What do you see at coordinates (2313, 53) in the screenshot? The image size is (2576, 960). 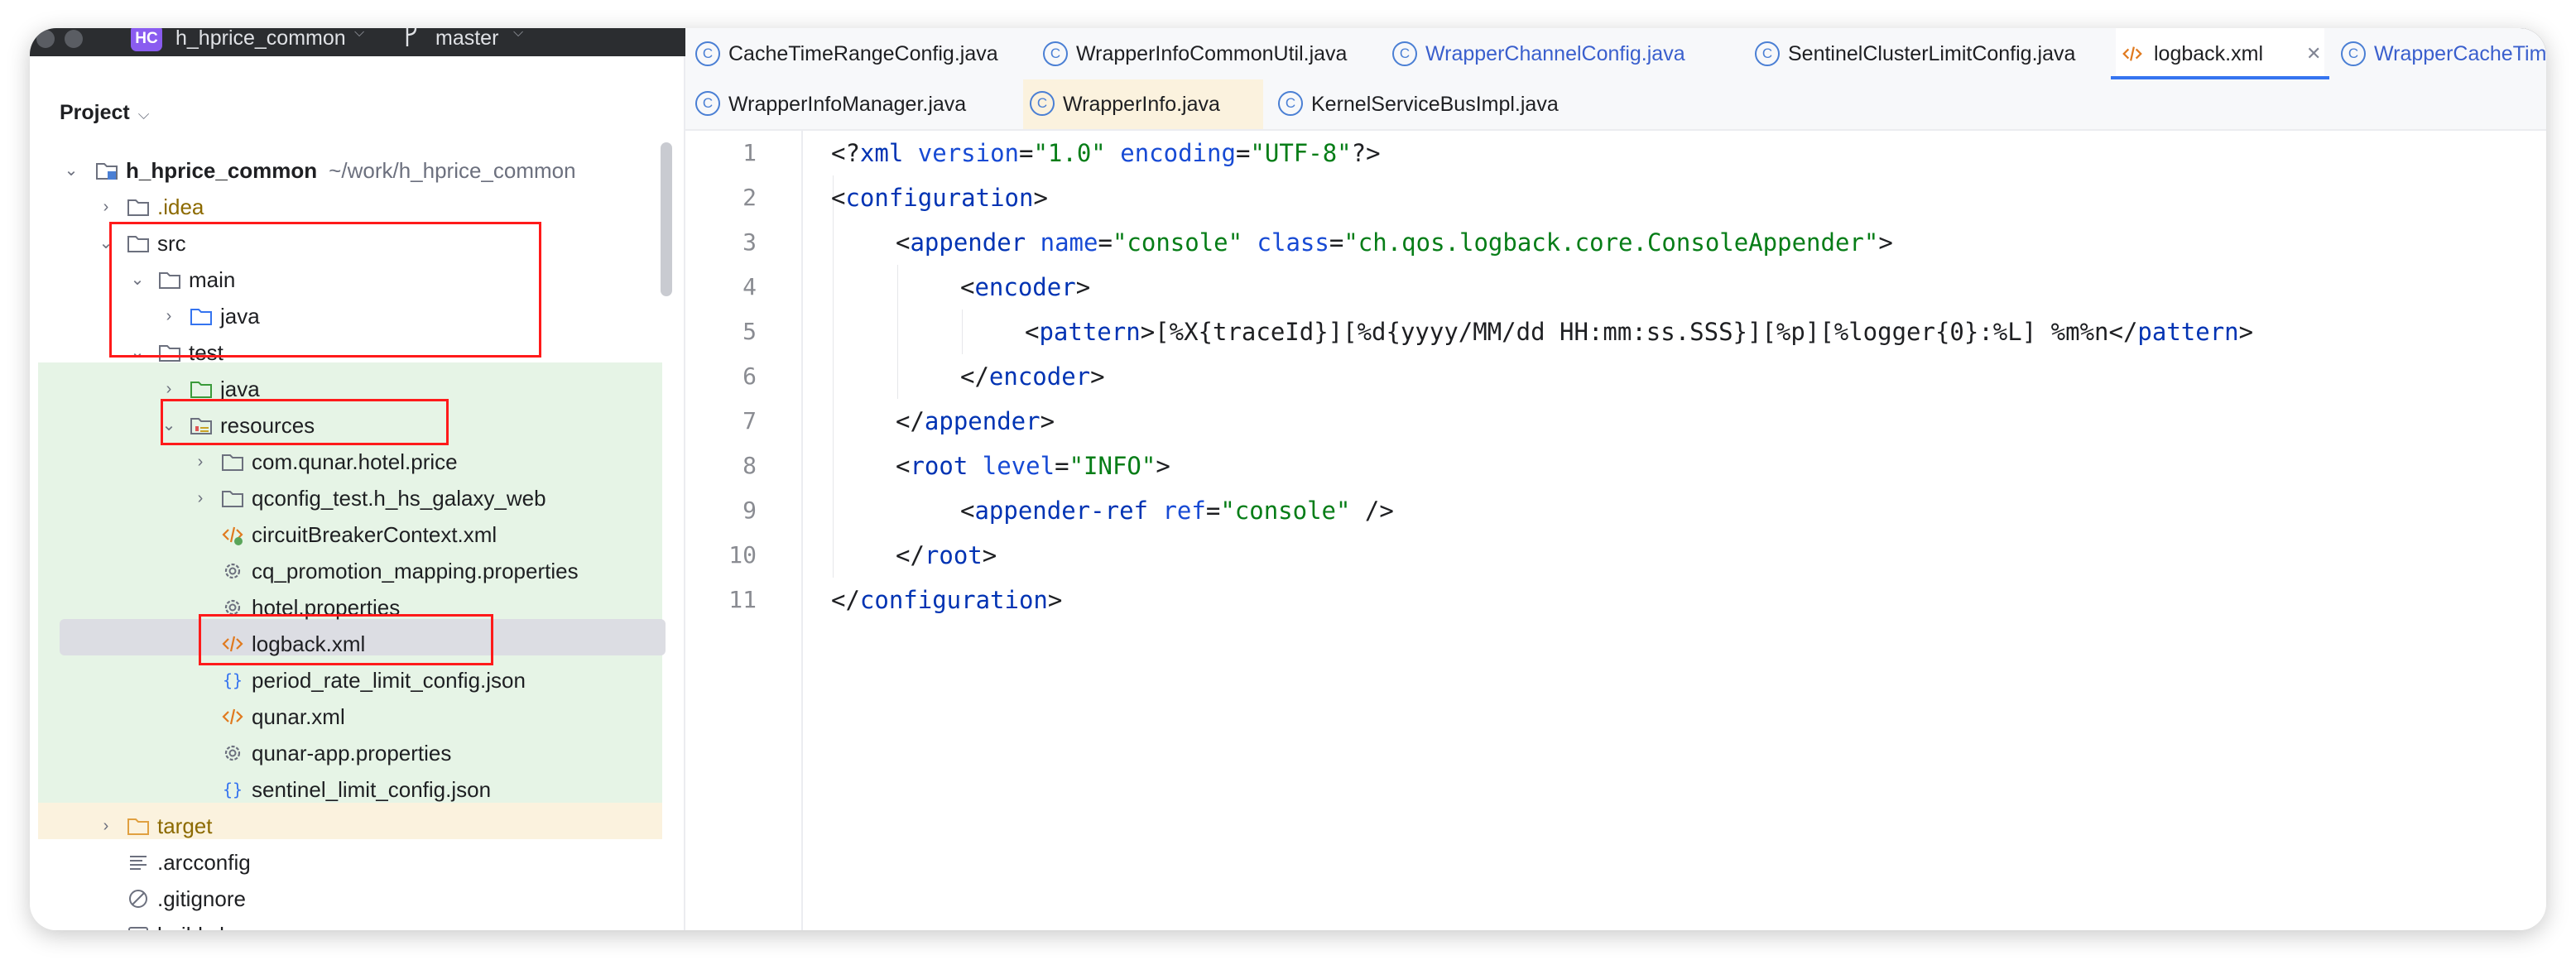 I see `close-icon: ✕` at bounding box center [2313, 53].